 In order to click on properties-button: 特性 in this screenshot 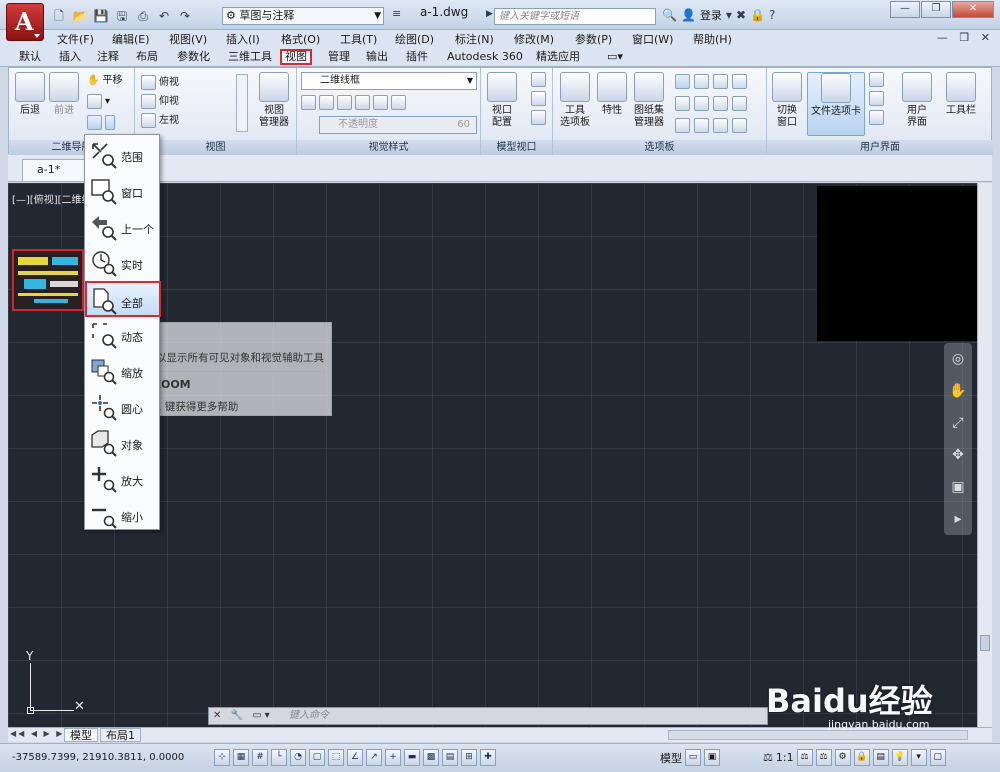, I will do `click(612, 94)`.